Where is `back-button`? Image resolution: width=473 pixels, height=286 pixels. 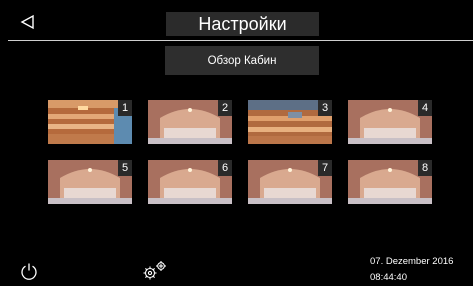
back-button is located at coordinates (28, 22).